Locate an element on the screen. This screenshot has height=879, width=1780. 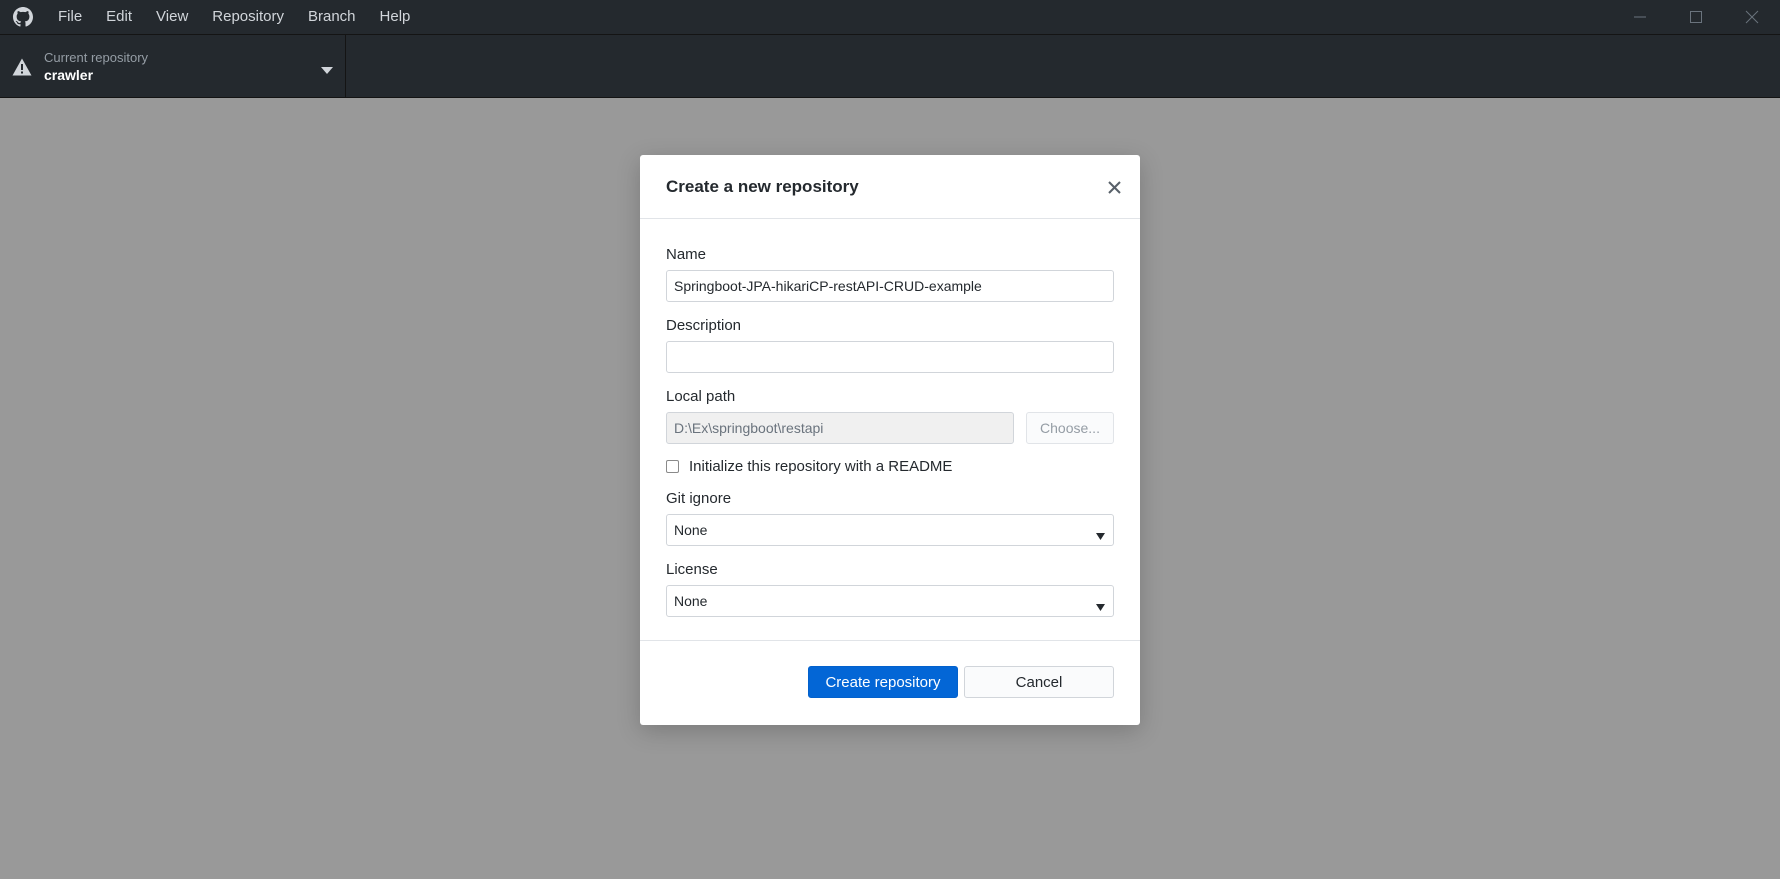
gitignore-label: Git ignore is located at coordinates (699, 498).